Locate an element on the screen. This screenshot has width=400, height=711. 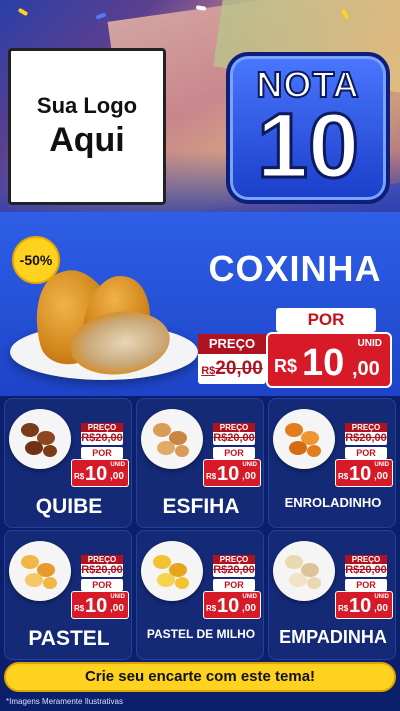
enroladinho-icon is located at coordinates (304, 439).